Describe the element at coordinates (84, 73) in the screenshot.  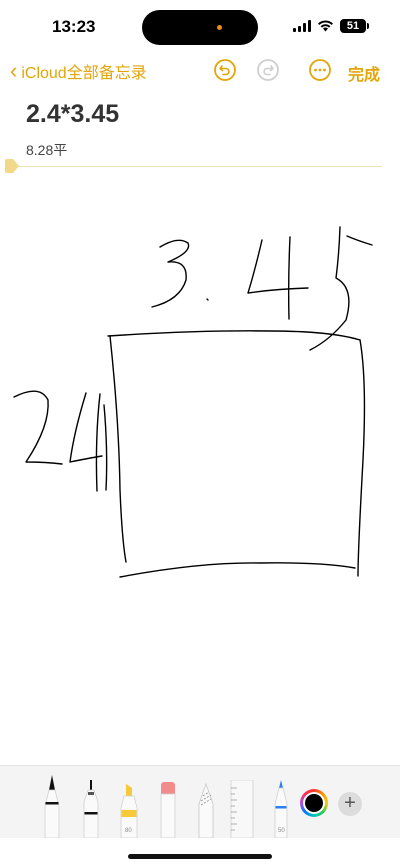
I see `back-label: iCloud全部备忘录` at that location.